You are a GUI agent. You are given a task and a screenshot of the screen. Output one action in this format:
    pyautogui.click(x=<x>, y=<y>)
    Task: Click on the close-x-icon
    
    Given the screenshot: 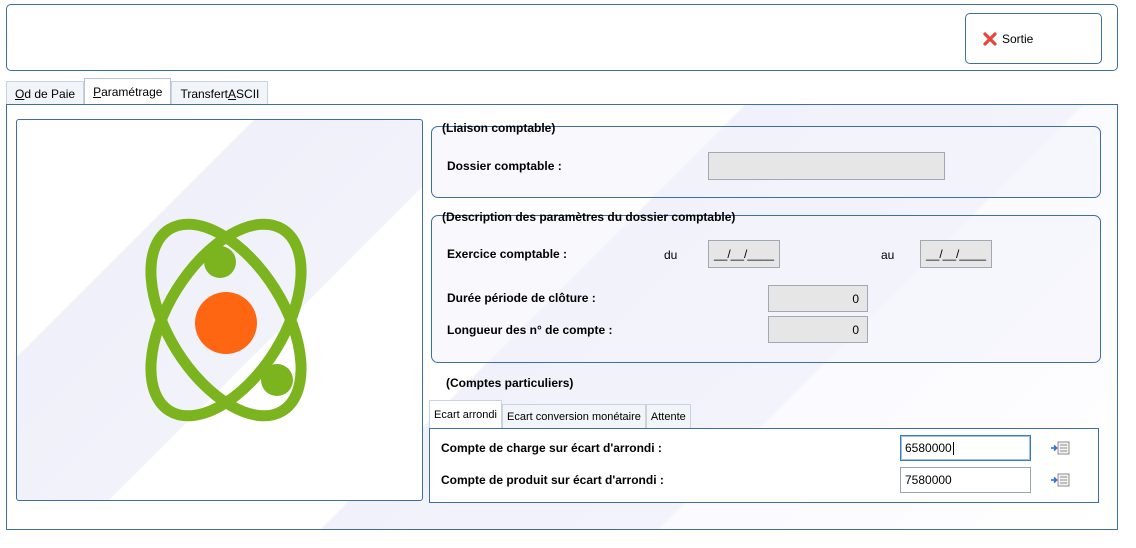 What is the action you would take?
    pyautogui.click(x=990, y=38)
    